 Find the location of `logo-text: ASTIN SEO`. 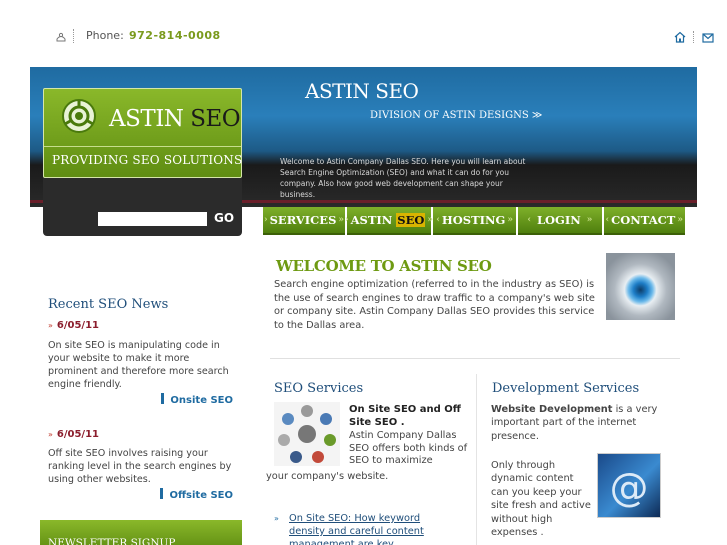

logo-text: ASTIN SEO is located at coordinates (175, 119).